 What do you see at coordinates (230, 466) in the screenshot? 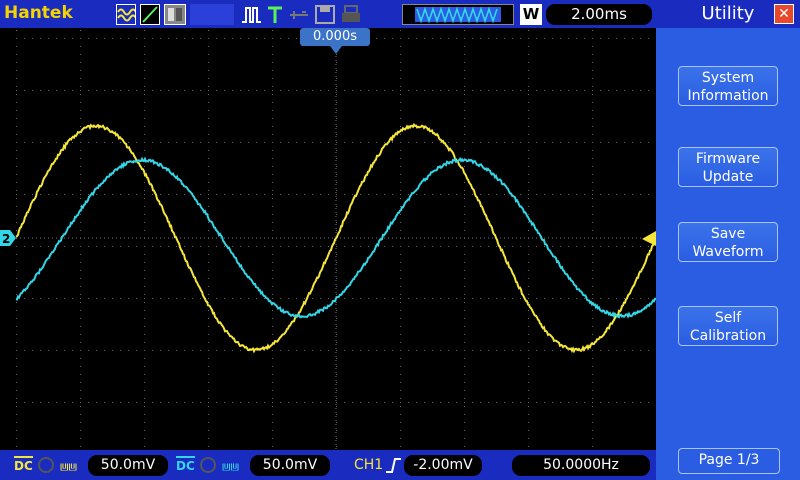
I see `ch2-ac-icon: ⩏⩏` at bounding box center [230, 466].